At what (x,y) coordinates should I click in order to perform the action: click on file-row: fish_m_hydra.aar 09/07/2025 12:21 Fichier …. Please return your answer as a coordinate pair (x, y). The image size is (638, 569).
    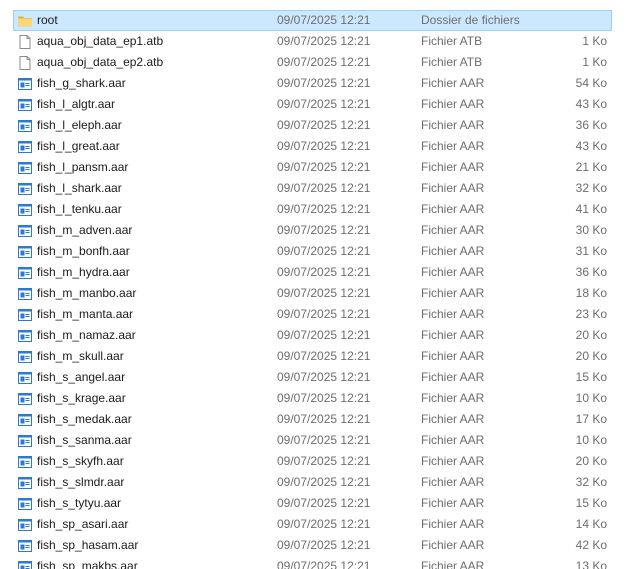
    Looking at the image, I should click on (312, 272).